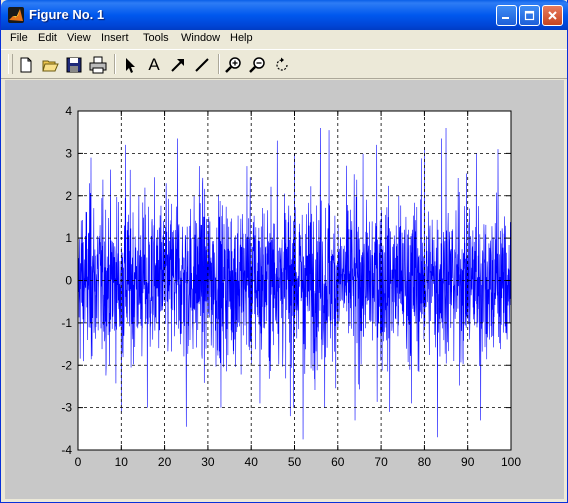  What do you see at coordinates (425, 462) in the screenshot?
I see `x-tick-label: 80` at bounding box center [425, 462].